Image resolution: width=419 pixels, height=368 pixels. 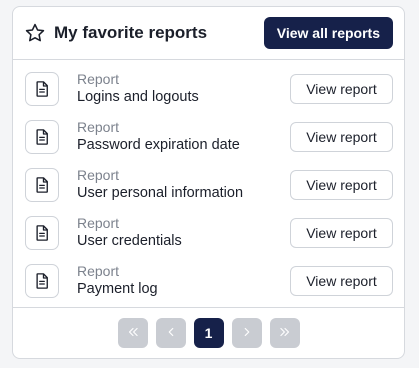 What do you see at coordinates (35, 33) in the screenshot?
I see `star-icon` at bounding box center [35, 33].